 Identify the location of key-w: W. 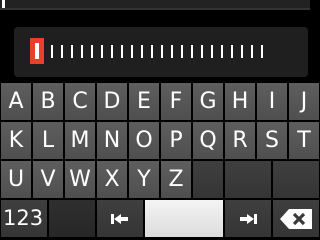
(80, 179).